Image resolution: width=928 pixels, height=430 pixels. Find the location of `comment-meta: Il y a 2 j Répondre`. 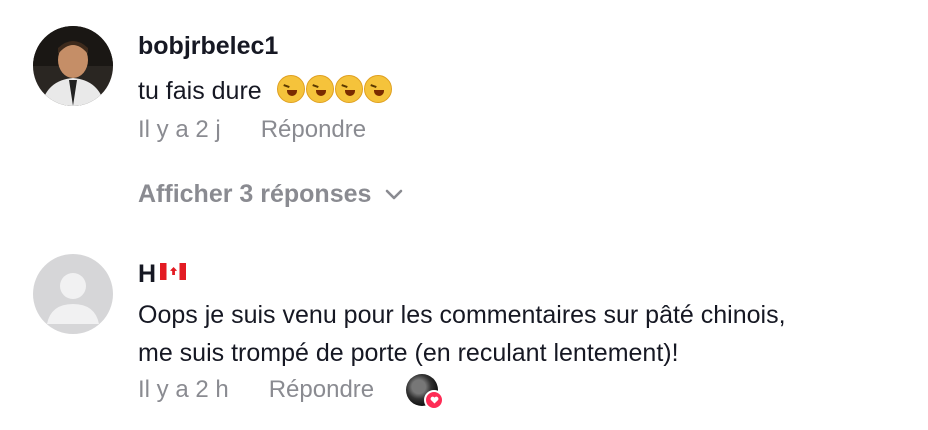

comment-meta: Il y a 2 j Répondre is located at coordinates (523, 130).